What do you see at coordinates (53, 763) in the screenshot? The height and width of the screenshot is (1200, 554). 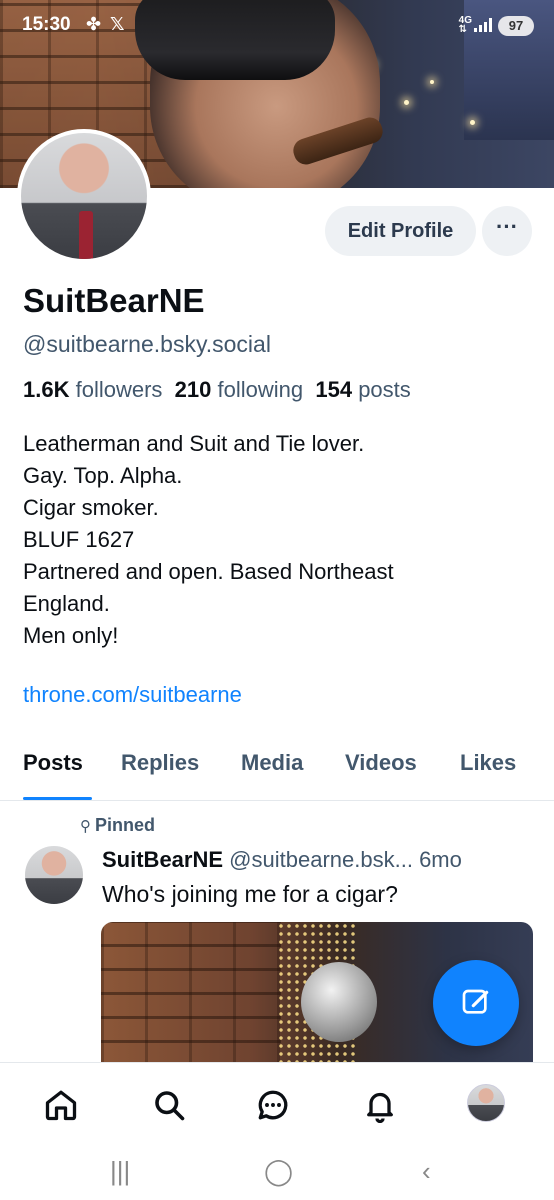 I see `tab-posts: Posts` at bounding box center [53, 763].